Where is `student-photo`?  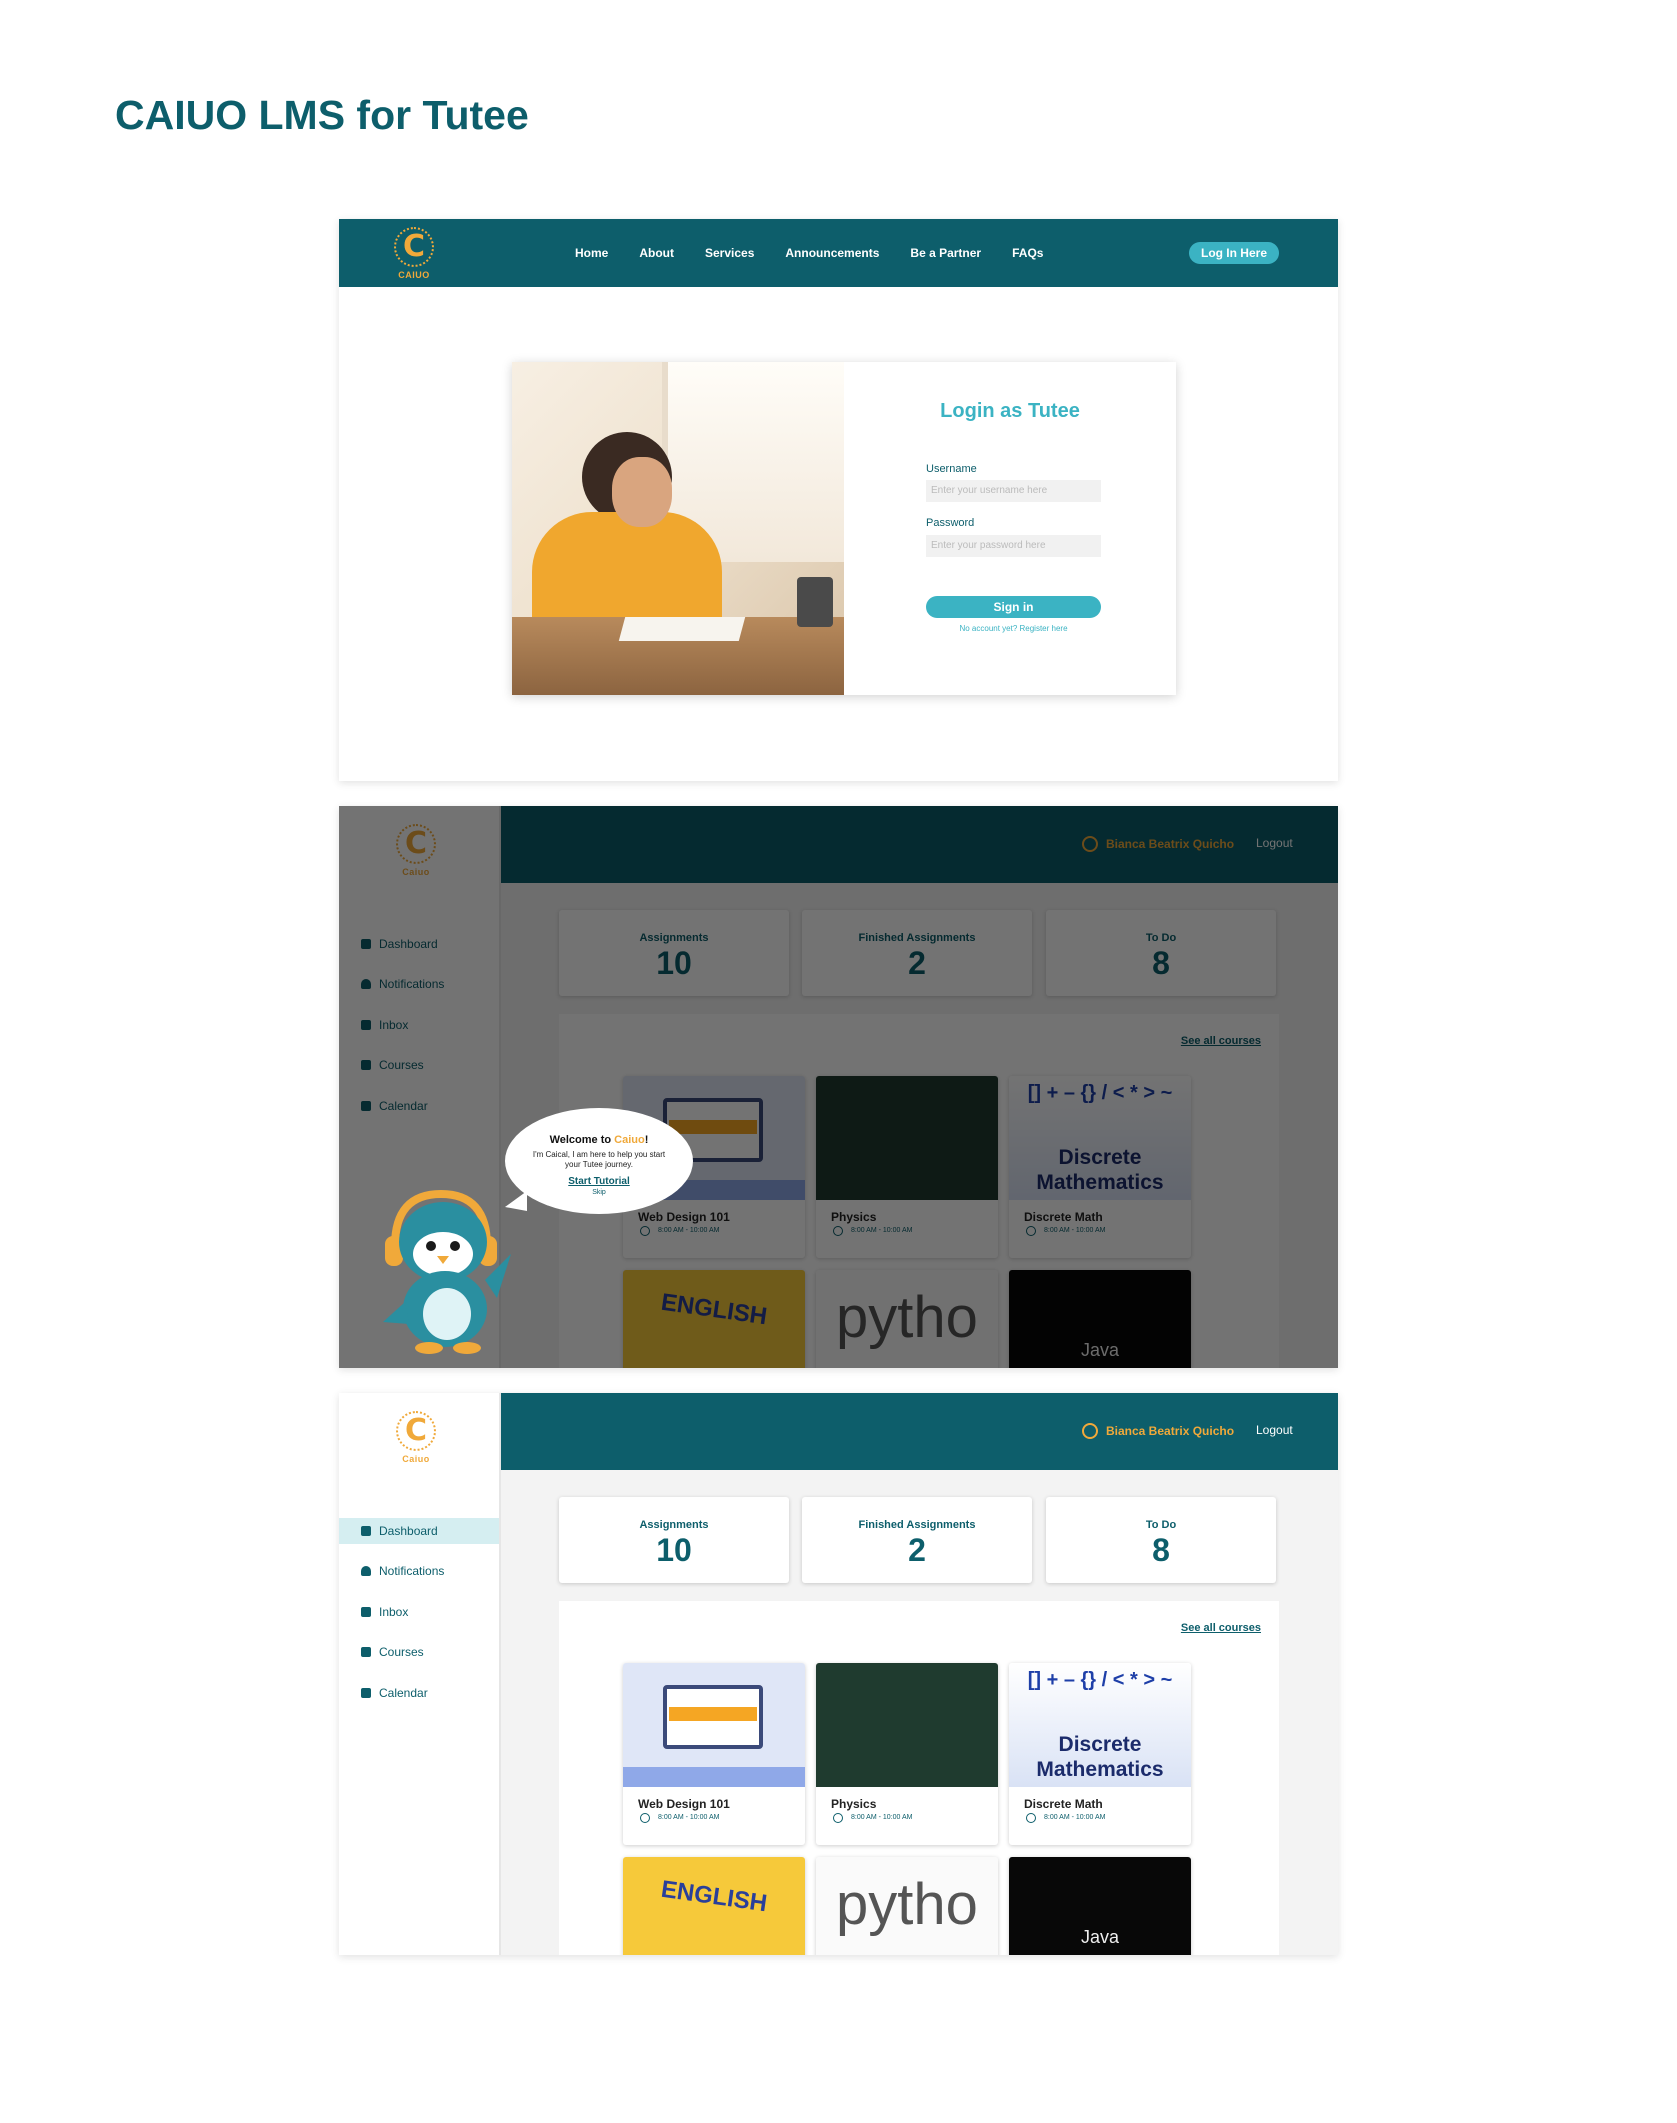
student-photo is located at coordinates (678, 528).